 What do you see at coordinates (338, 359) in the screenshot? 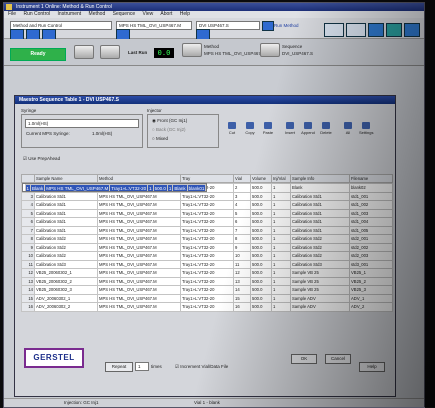
I see `cancel-button: Cancel` at bounding box center [338, 359].